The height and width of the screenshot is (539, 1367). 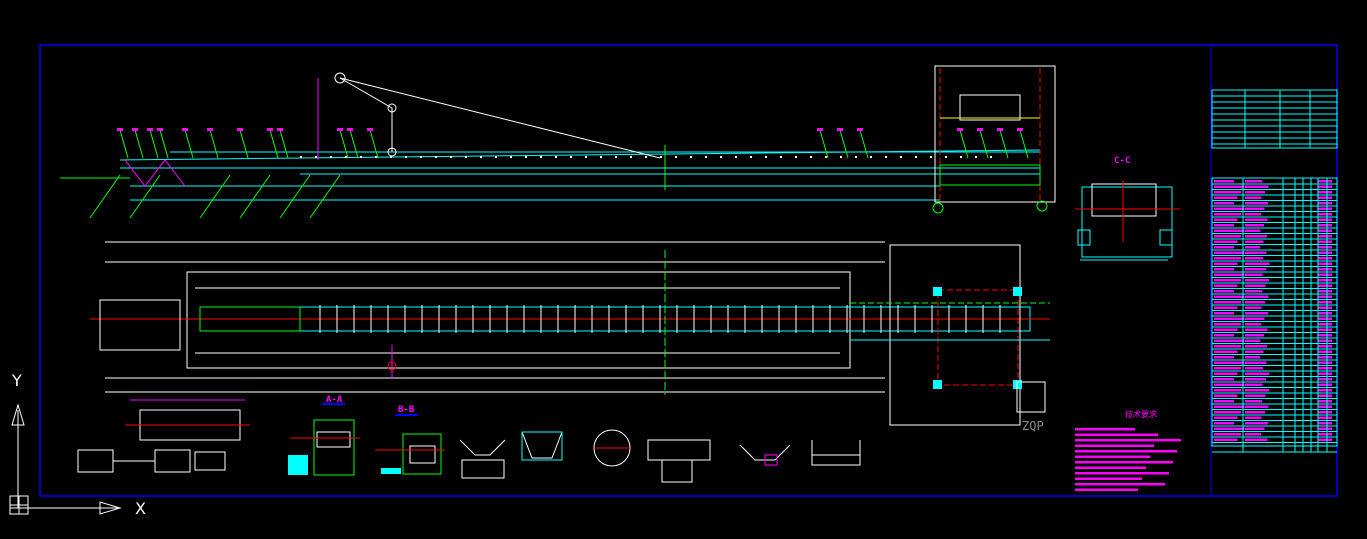 I want to click on stamp-label: ZQP, so click(x=1033, y=426).